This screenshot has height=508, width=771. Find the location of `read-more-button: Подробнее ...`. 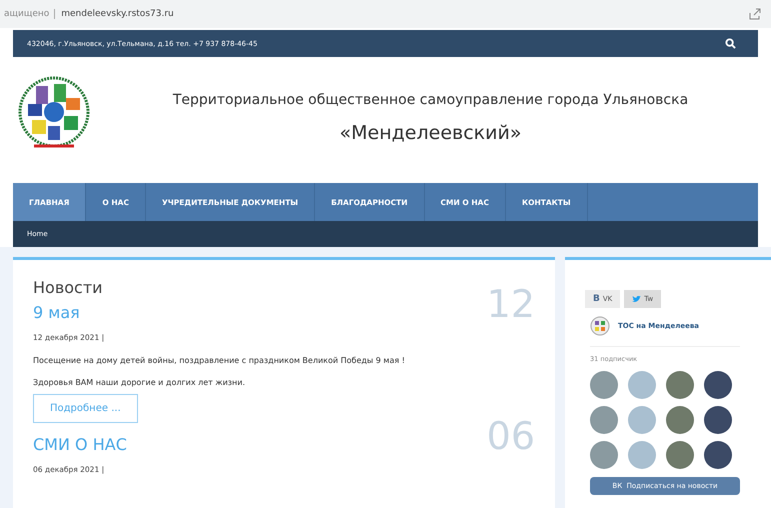

read-more-button: Подробнее ... is located at coordinates (85, 408).